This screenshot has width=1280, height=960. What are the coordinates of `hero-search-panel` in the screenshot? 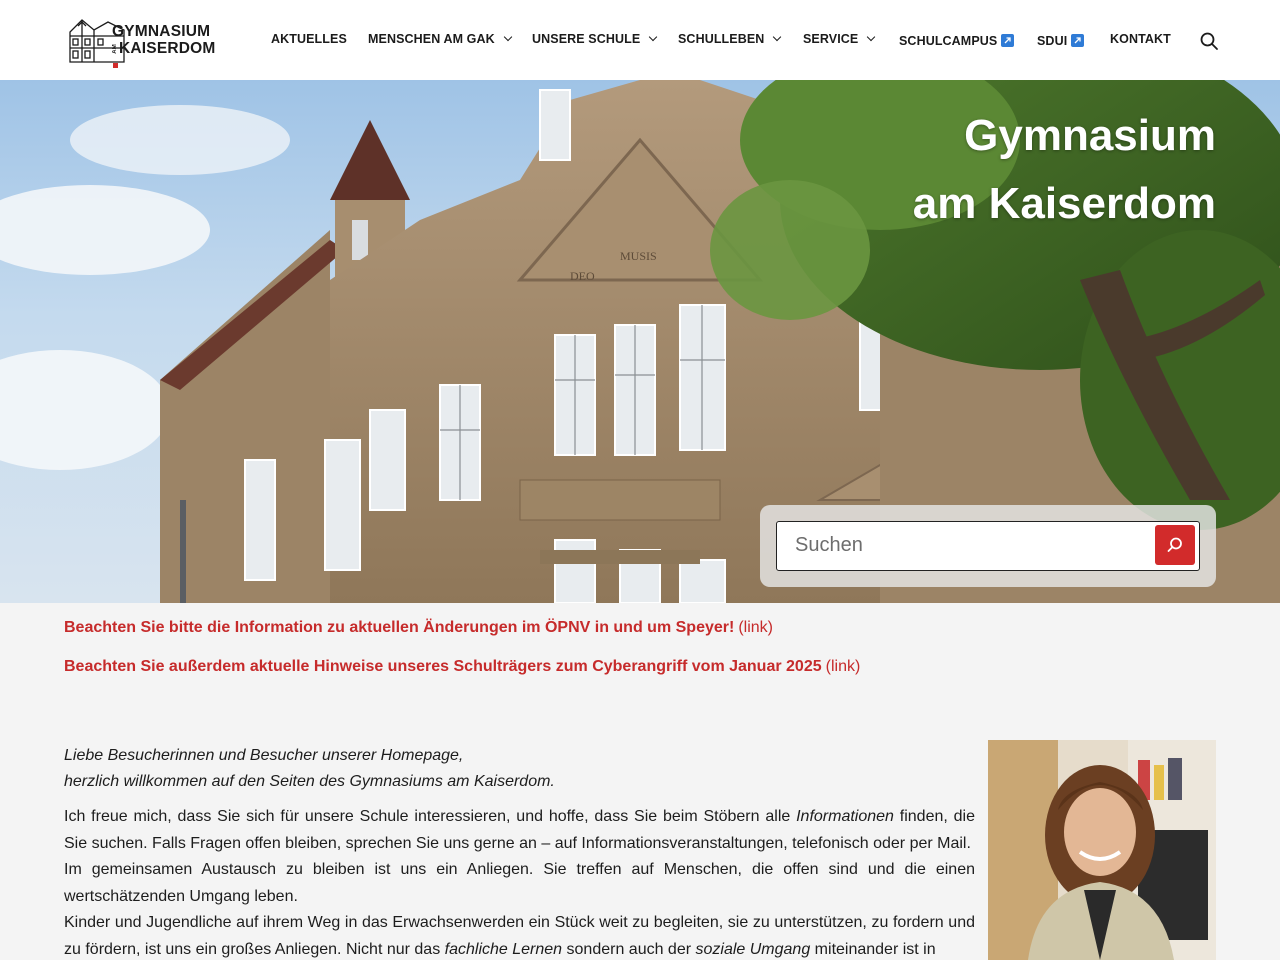 It's located at (988, 546).